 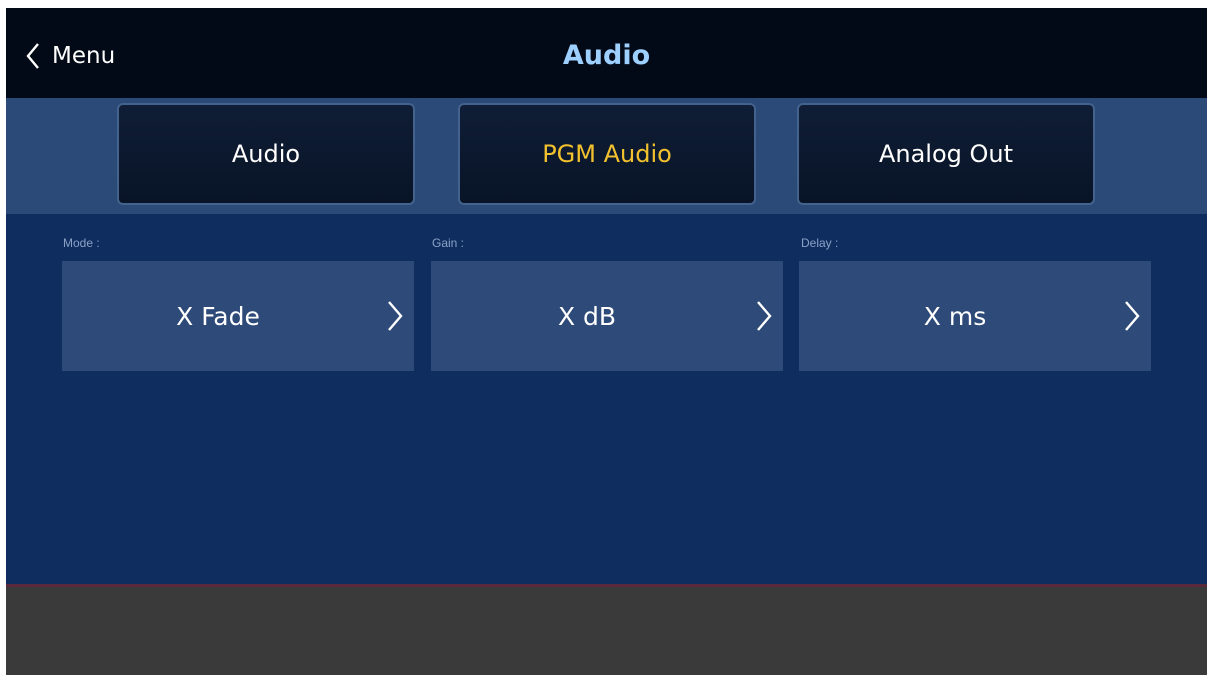 I want to click on delay-selector: X ms, so click(x=975, y=316).